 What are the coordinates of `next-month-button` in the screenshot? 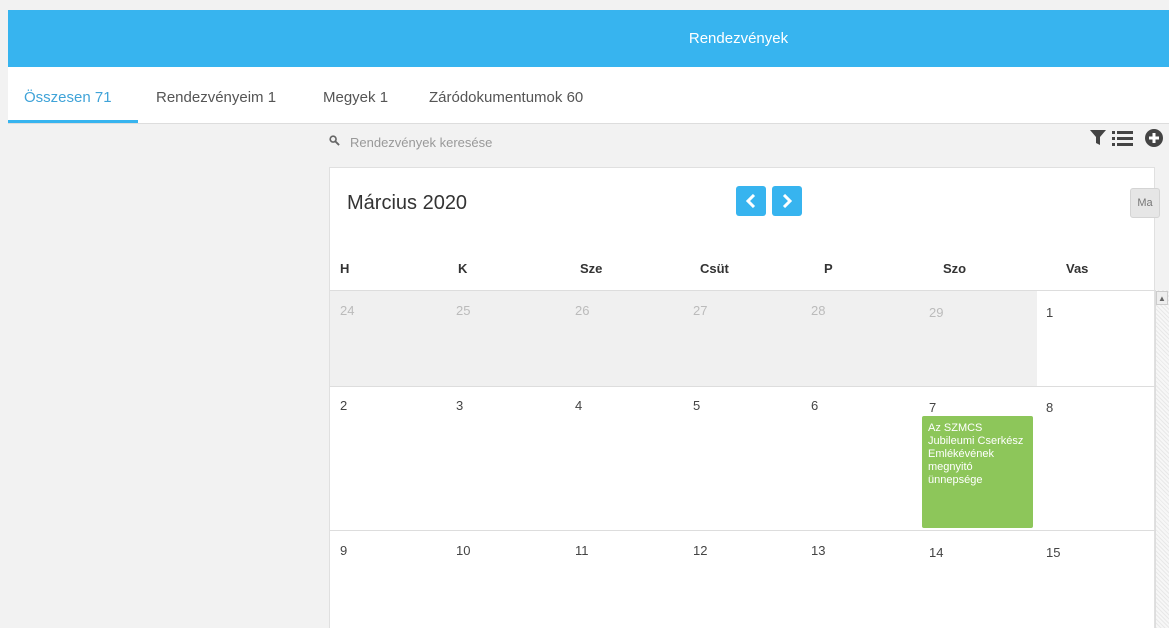 It's located at (787, 201).